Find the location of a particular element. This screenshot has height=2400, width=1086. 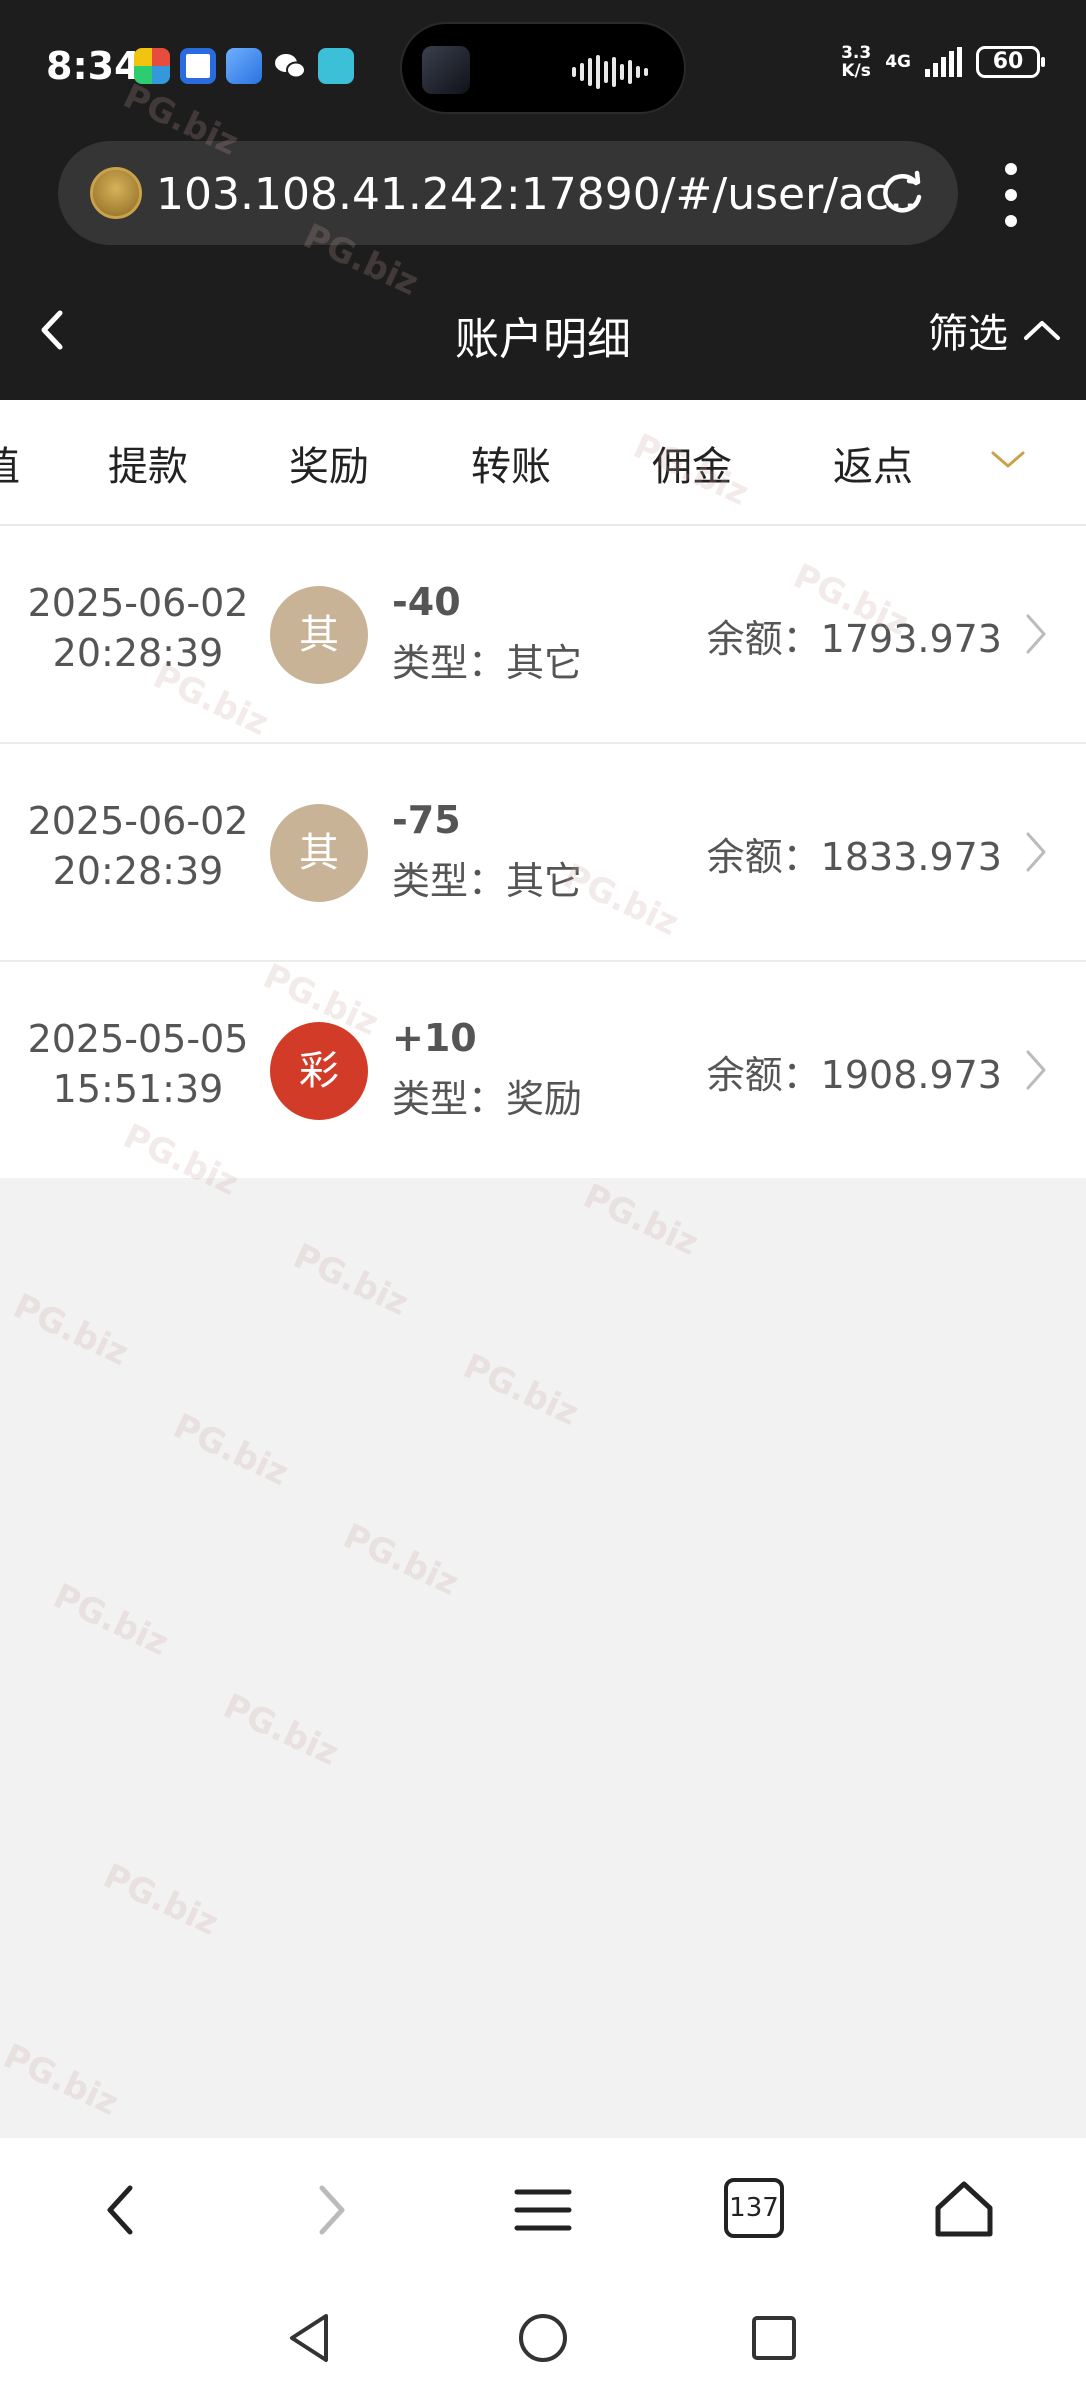

tab-deposit: 充值 is located at coordinates (10, 463).